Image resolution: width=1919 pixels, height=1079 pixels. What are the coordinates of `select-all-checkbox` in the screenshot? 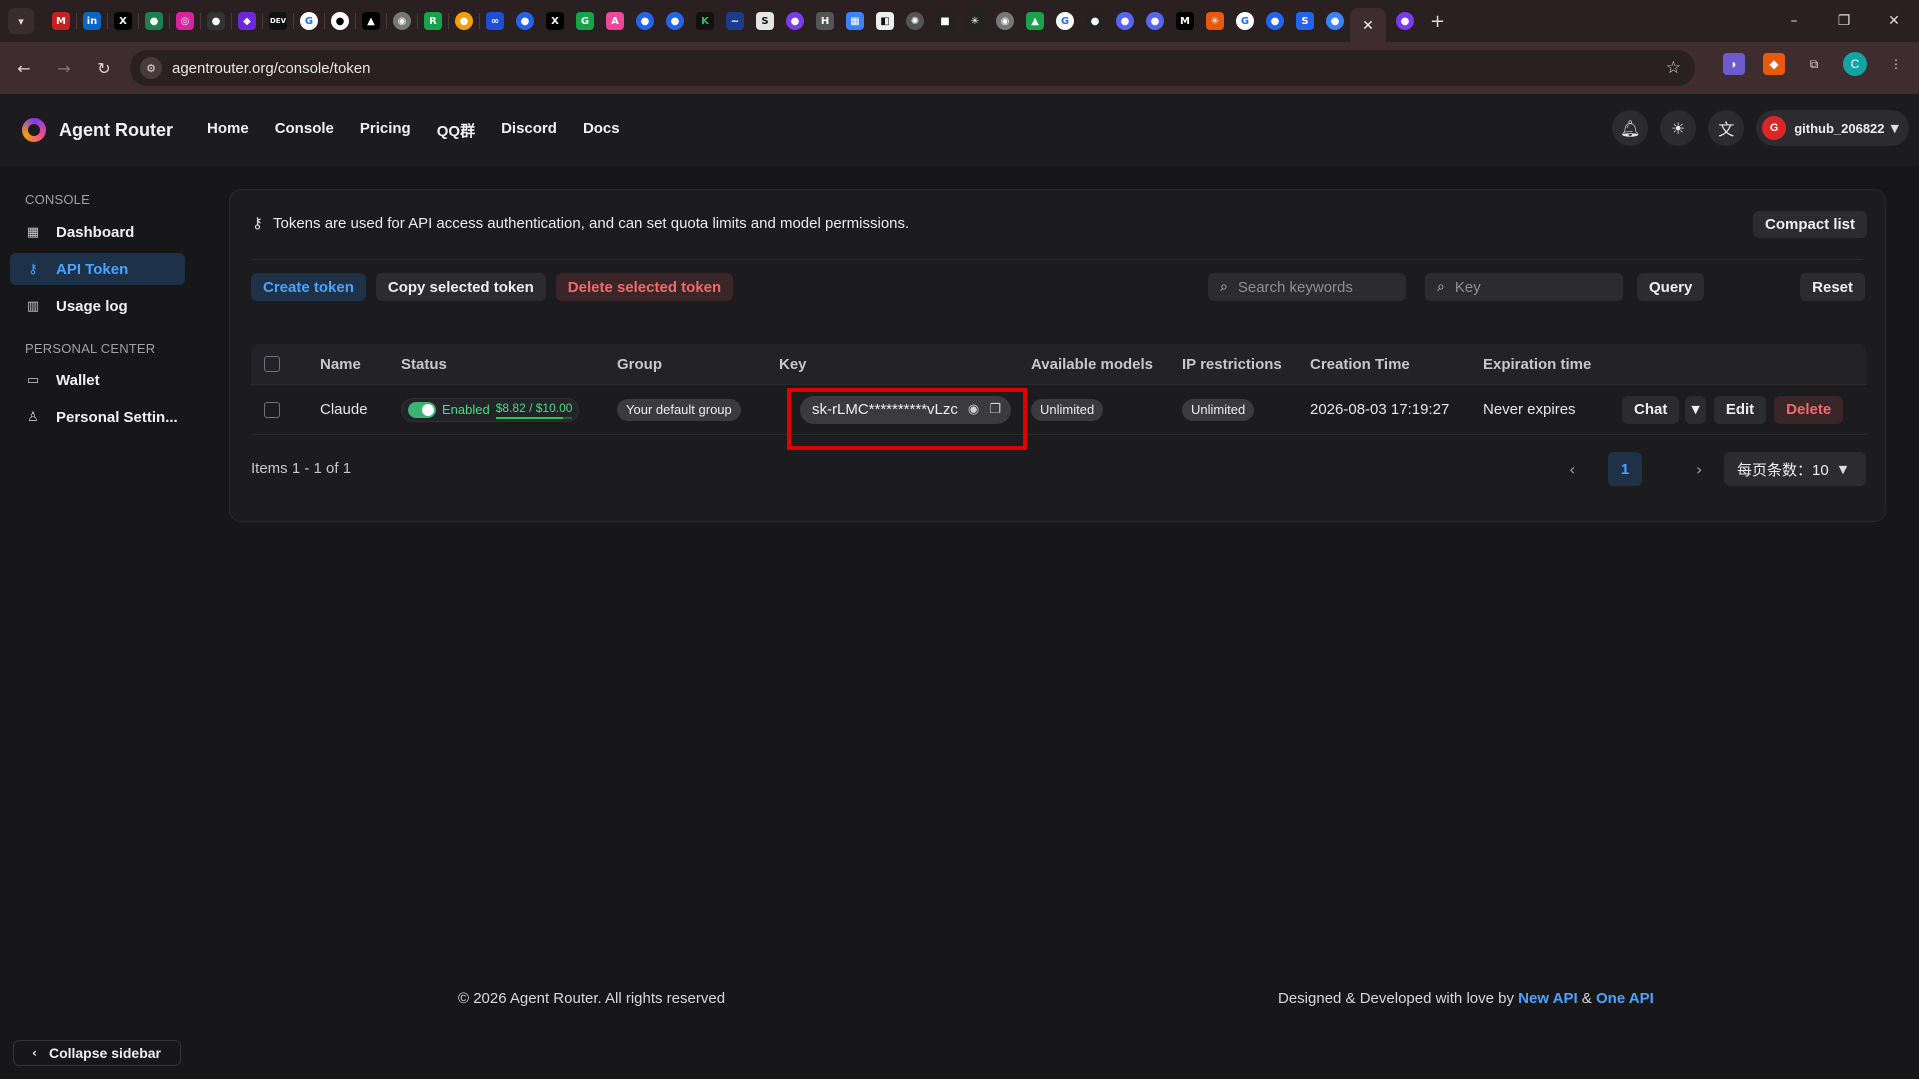 It's located at (272, 364).